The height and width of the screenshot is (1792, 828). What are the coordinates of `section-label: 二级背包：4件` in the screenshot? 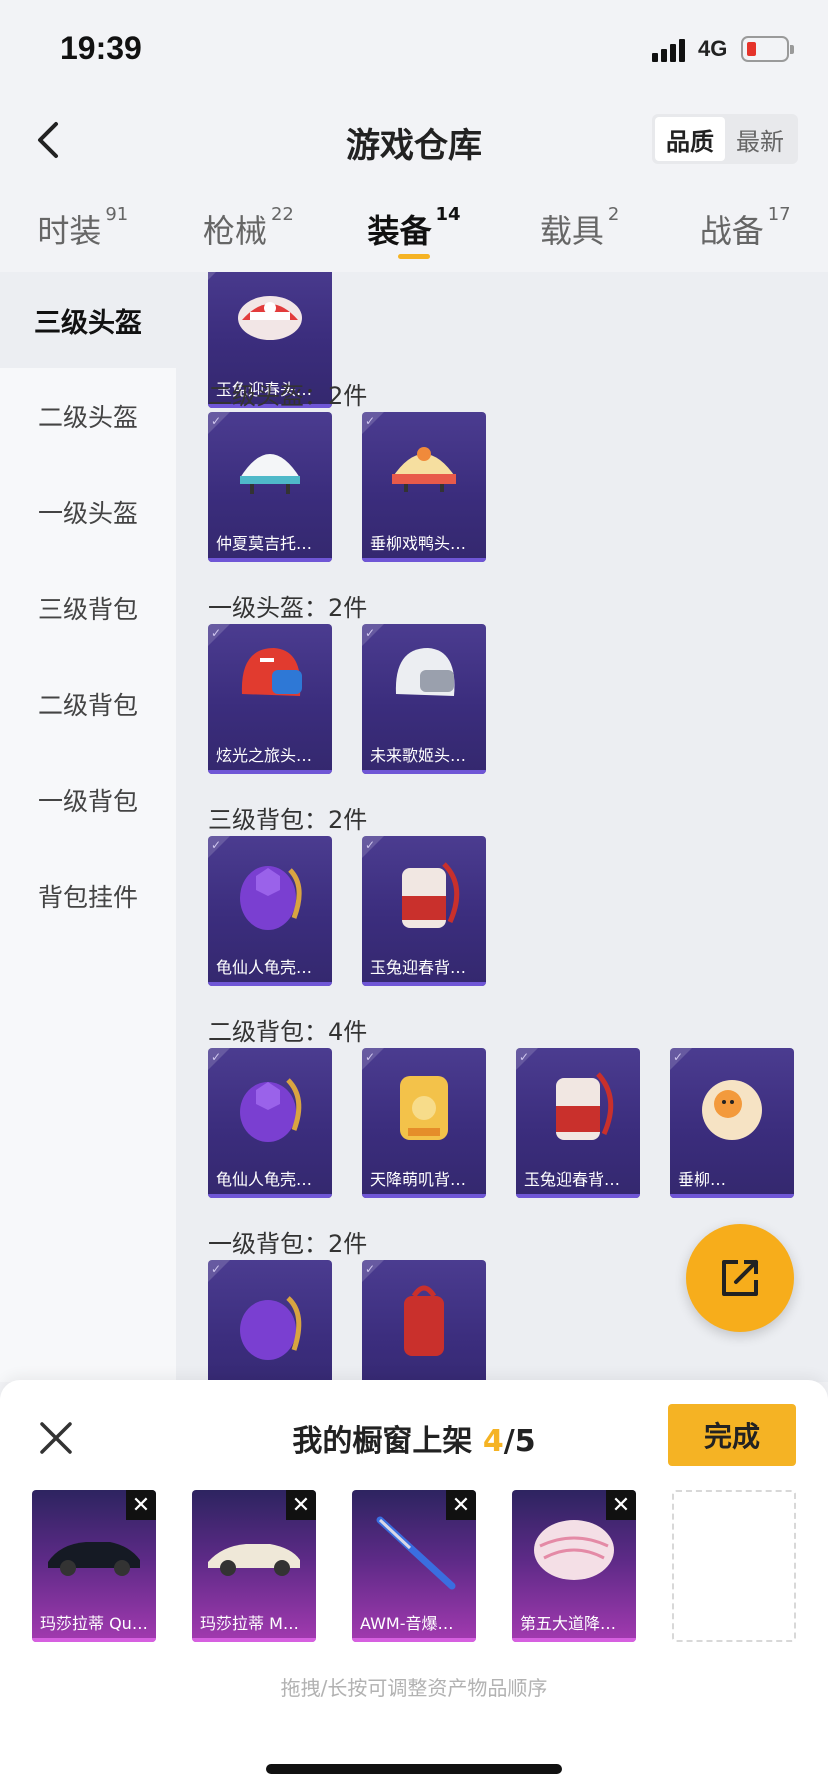 It's located at (288, 1032).